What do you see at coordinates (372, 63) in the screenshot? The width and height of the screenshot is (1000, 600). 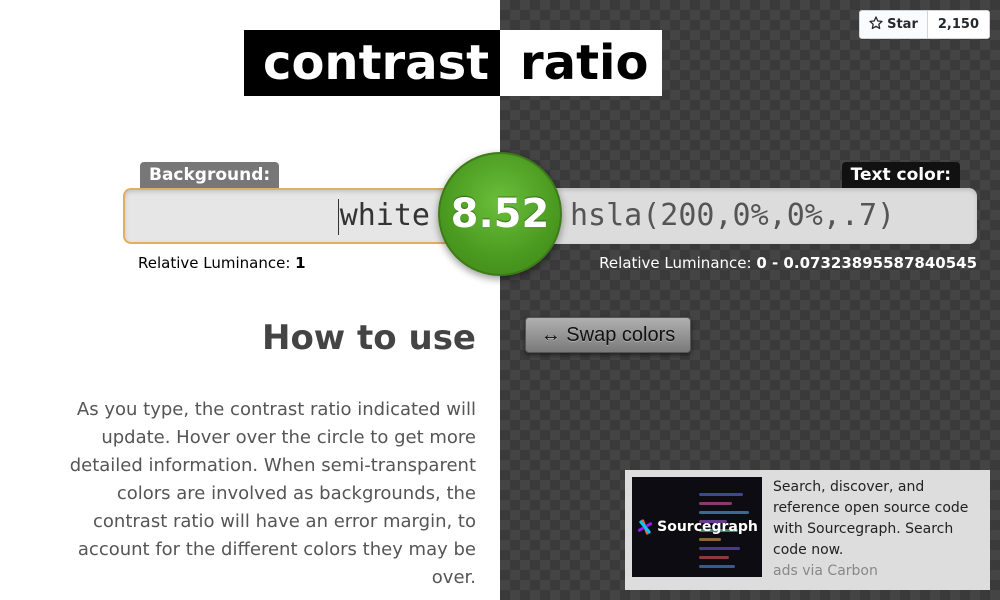 I see `title-contrast: contrast` at bounding box center [372, 63].